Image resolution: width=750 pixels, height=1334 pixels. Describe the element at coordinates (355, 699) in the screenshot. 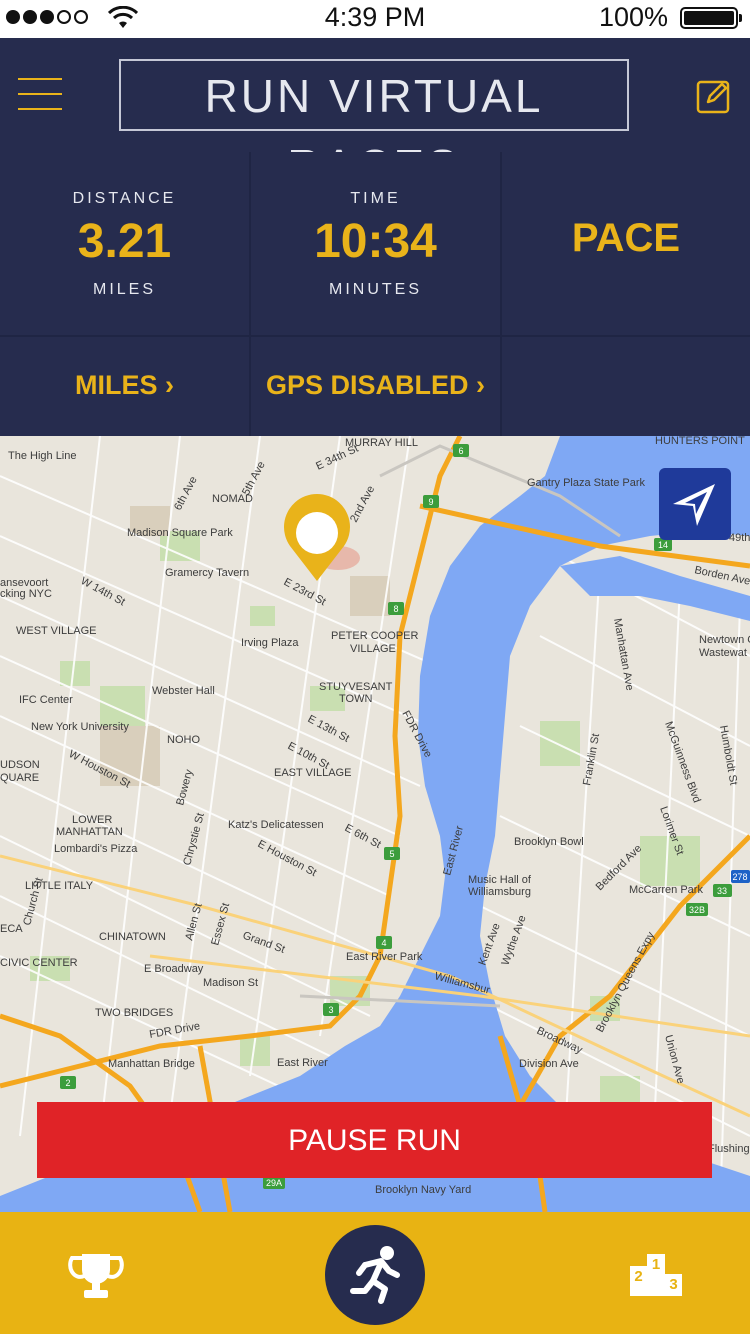

I see `svg-text: TOWN` at that location.